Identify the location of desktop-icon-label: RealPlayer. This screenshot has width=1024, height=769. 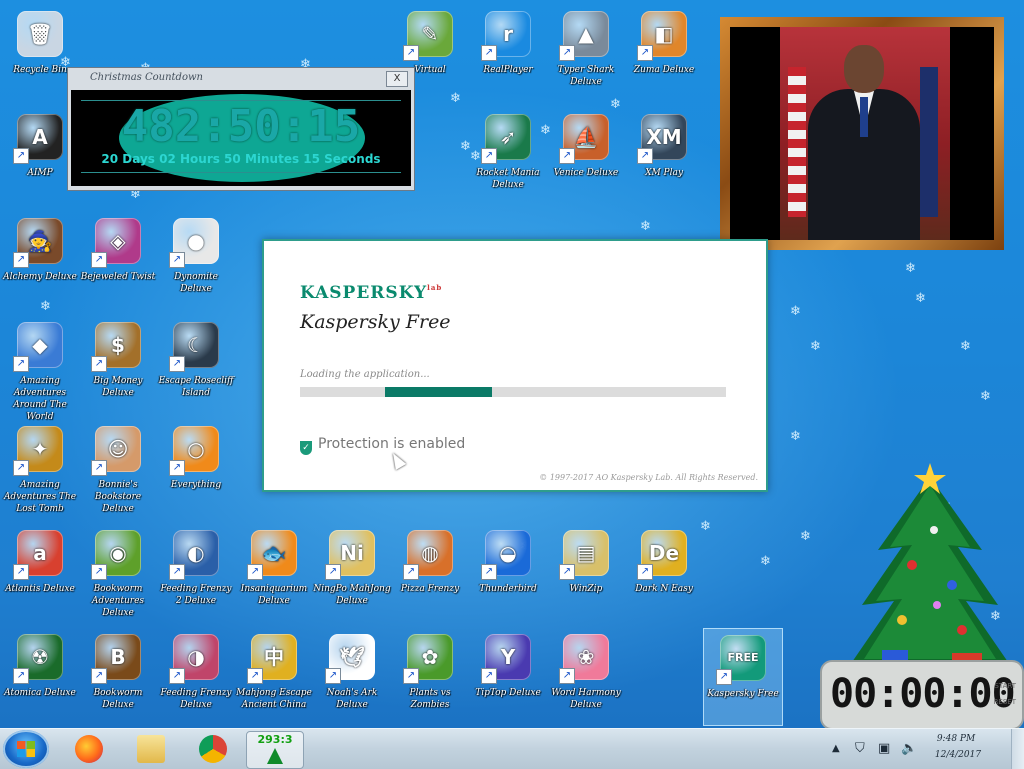
(508, 70).